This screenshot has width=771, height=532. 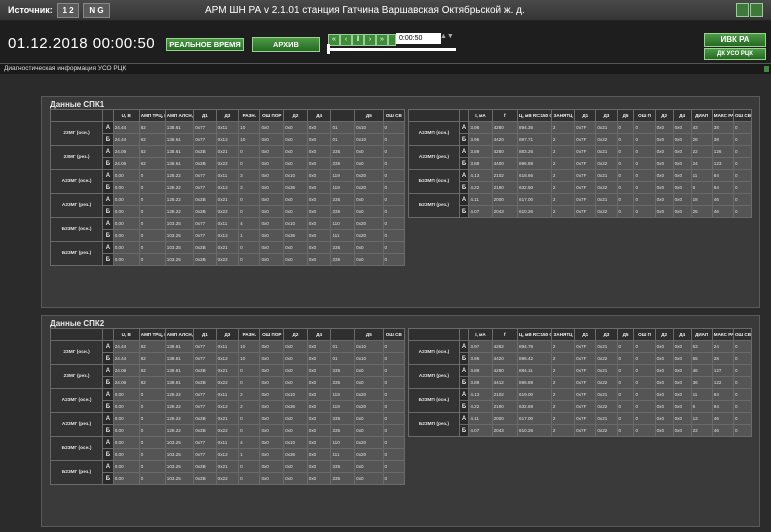 I want to click on realtime-button: РЕАЛЬНОЕ ВРЕМЯ, so click(x=205, y=44).